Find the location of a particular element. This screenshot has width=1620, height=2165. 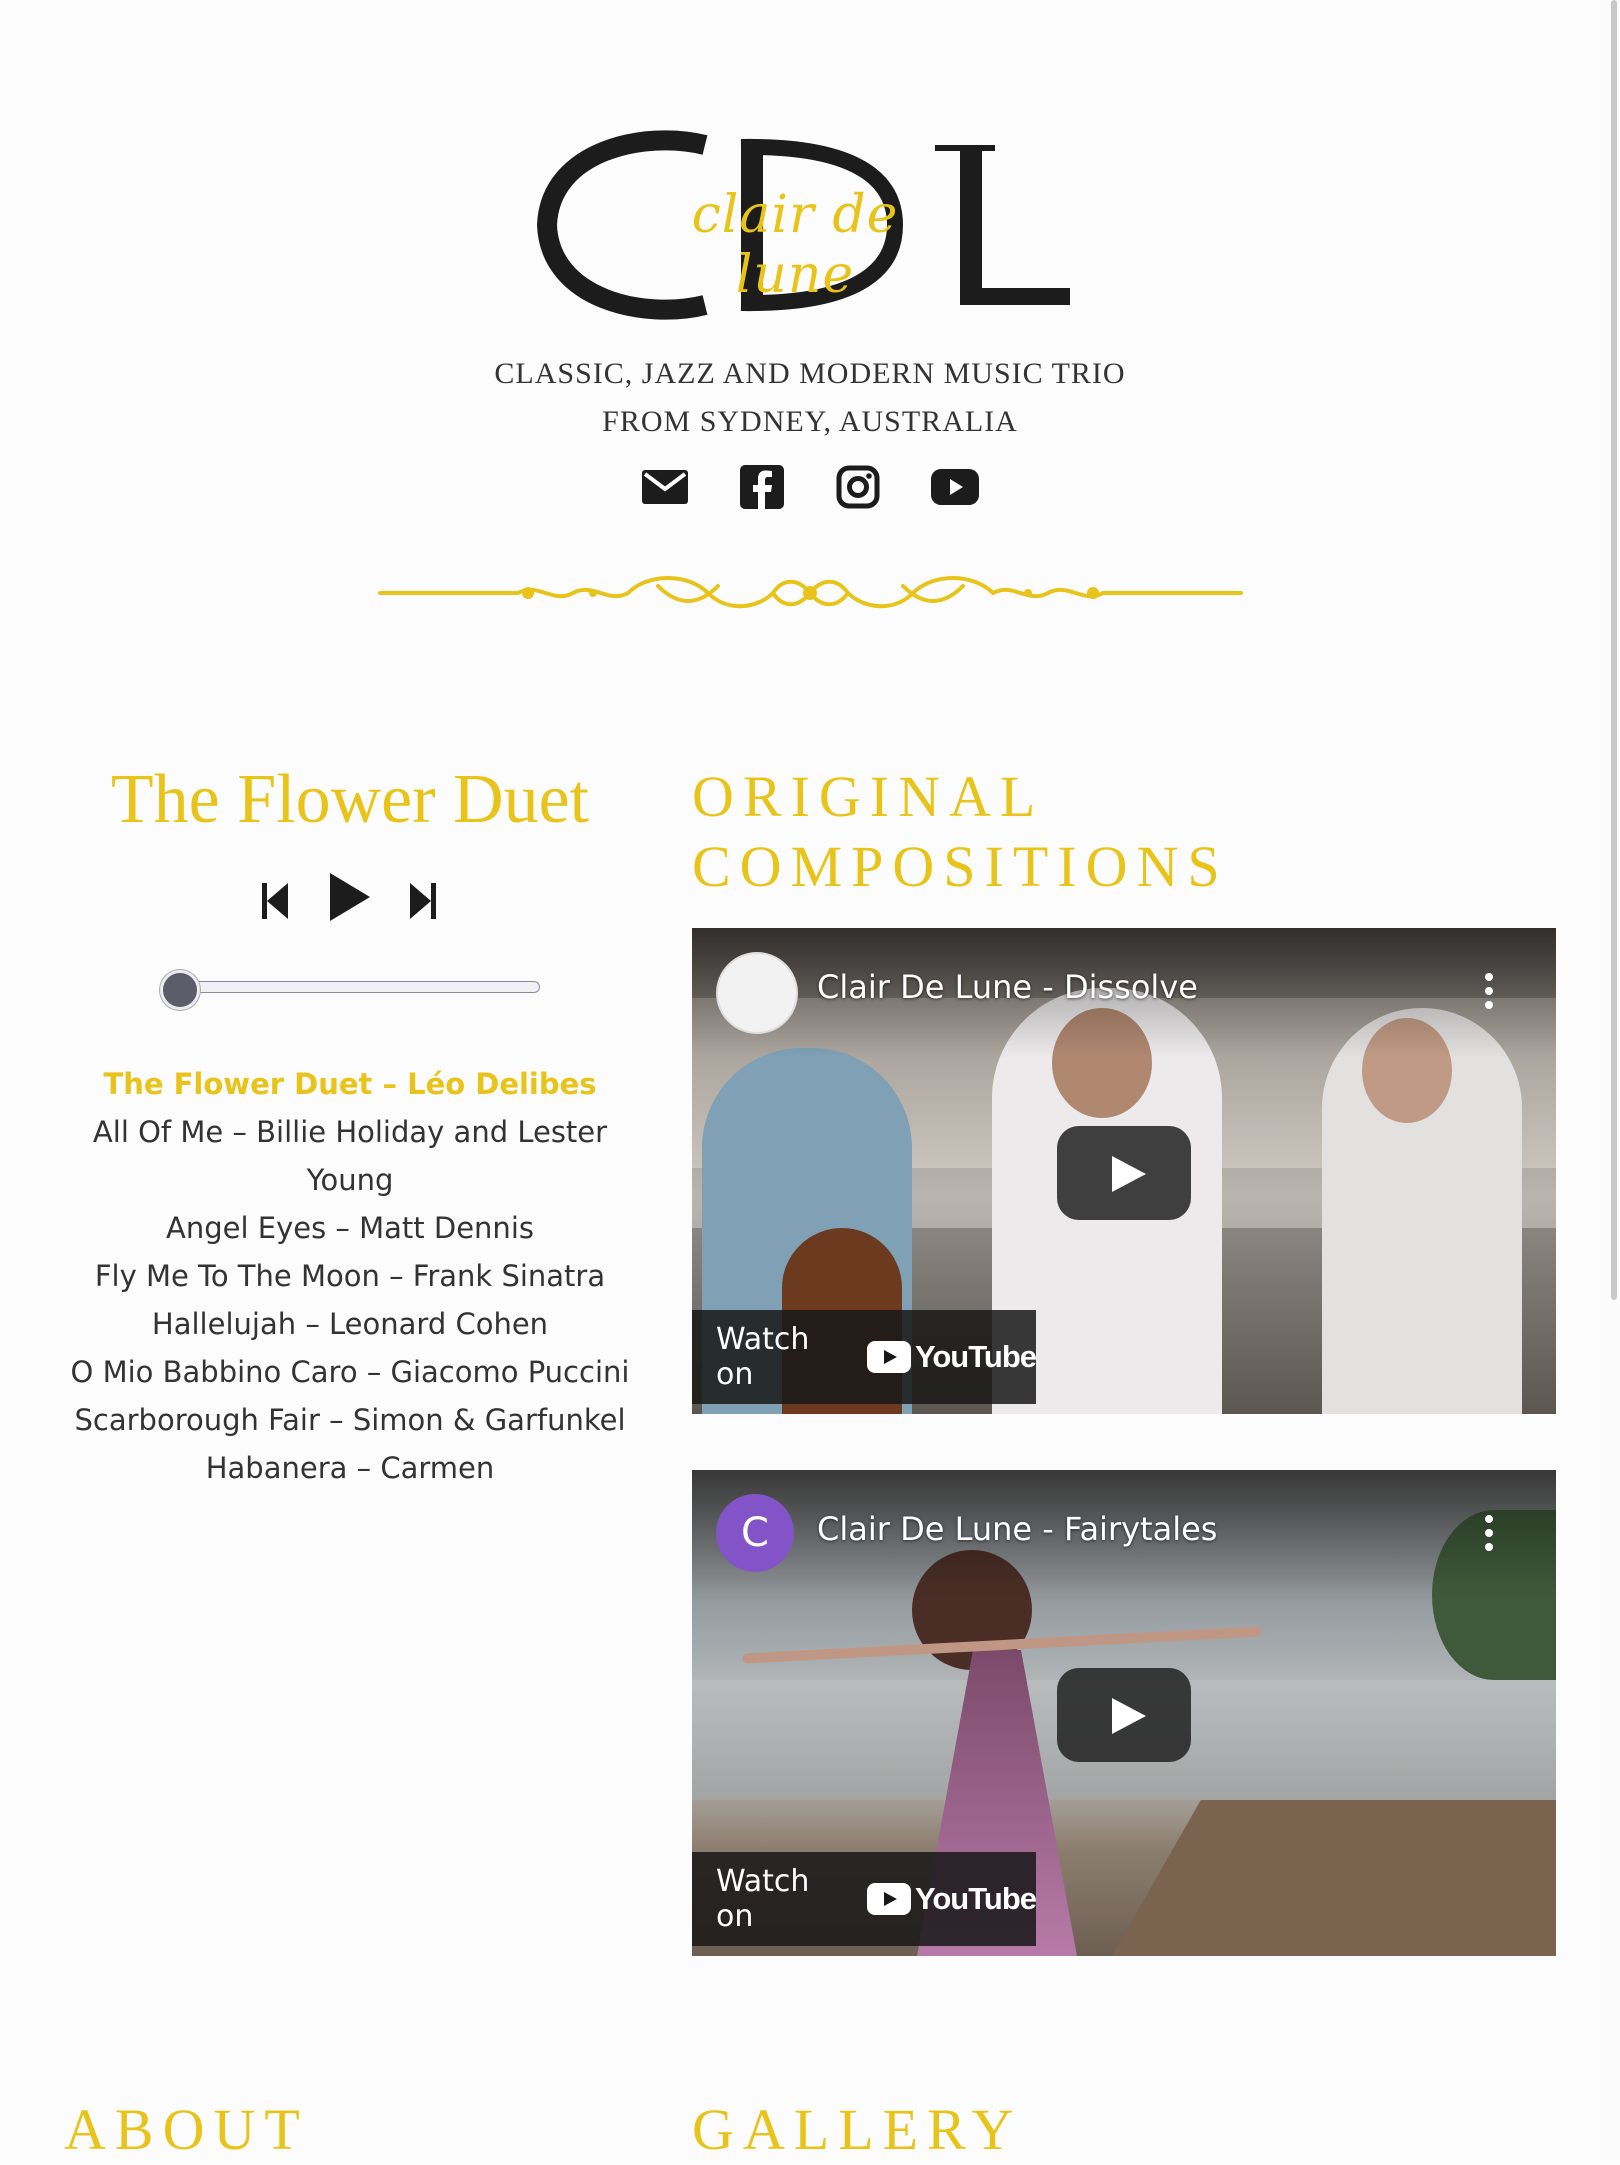

playlist-track: The Flower Duet – Léo Delibes is located at coordinates (350, 1084).